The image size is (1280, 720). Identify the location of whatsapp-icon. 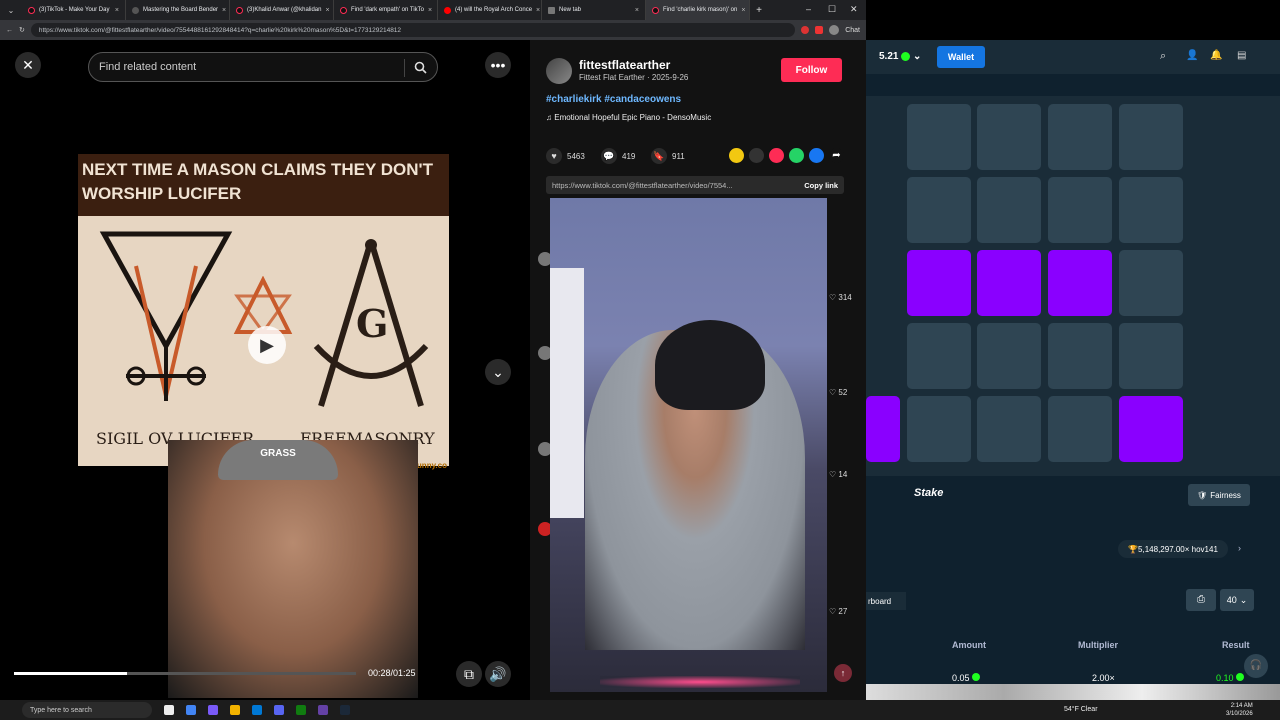
(796, 155).